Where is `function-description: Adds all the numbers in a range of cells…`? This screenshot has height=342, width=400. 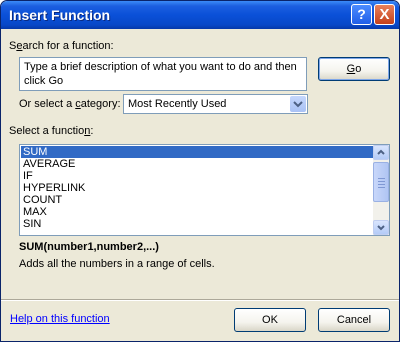 function-description: Adds all the numbers in a range of cells… is located at coordinates (117, 264).